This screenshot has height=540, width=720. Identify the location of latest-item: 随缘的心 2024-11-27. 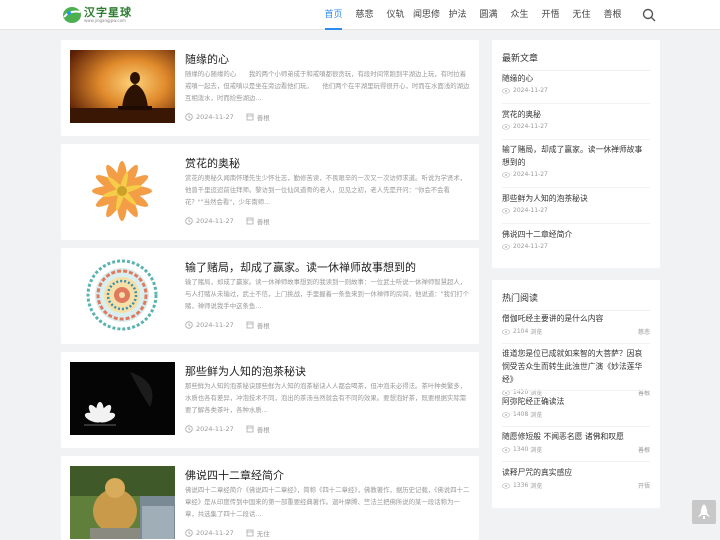
(576, 83).